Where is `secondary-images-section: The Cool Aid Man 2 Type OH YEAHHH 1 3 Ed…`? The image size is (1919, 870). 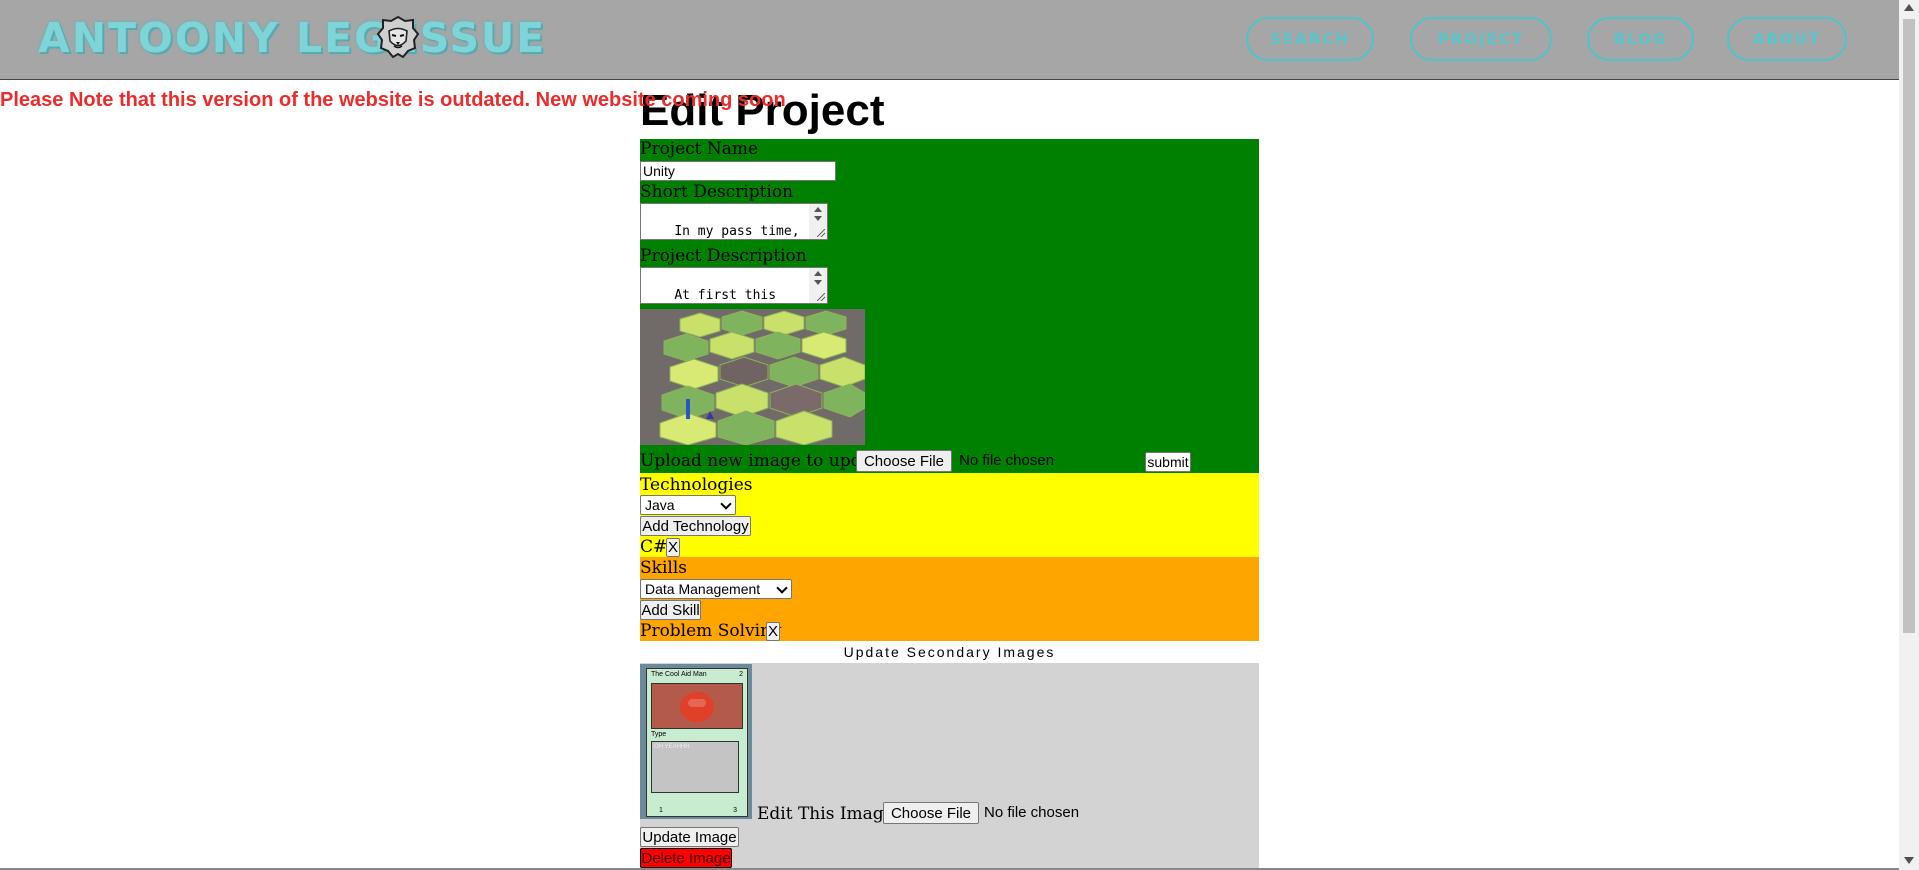
secondary-images-section: The Cool Aid Man 2 Type OH YEAHHH 1 3 Ed… is located at coordinates (949, 766).